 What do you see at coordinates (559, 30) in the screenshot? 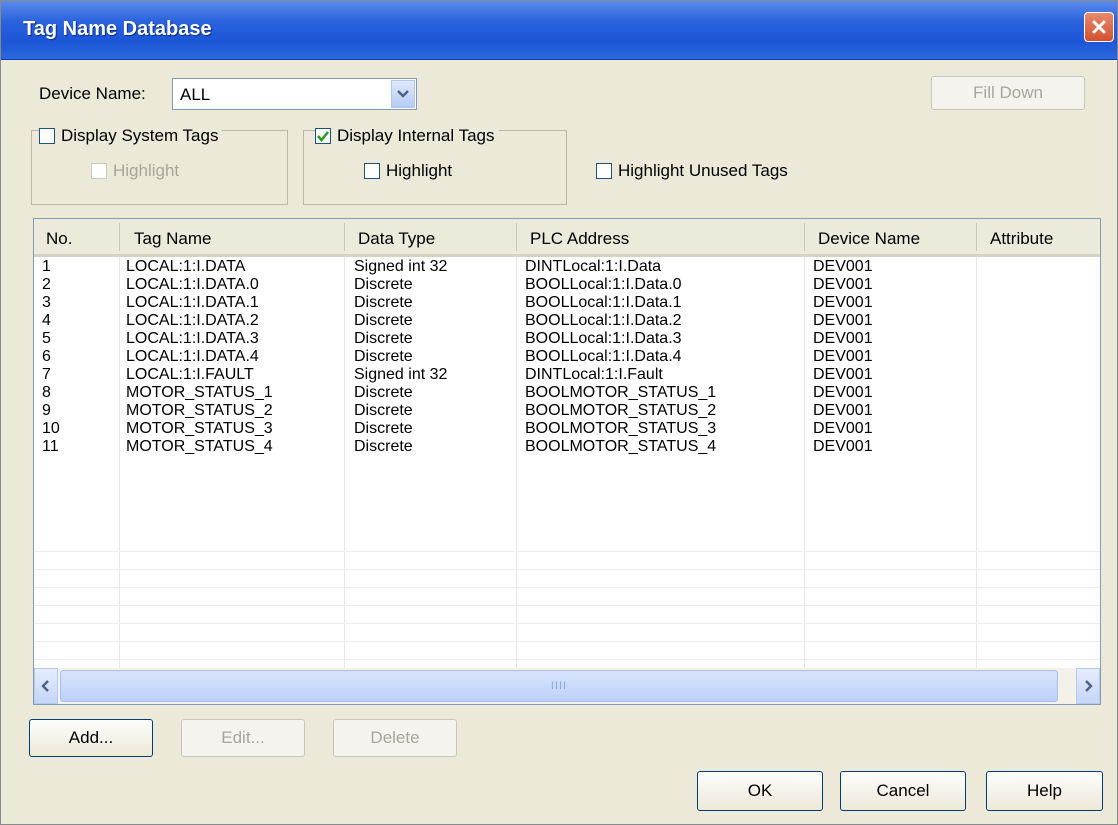
I see `title-bar: Tag Name Database` at bounding box center [559, 30].